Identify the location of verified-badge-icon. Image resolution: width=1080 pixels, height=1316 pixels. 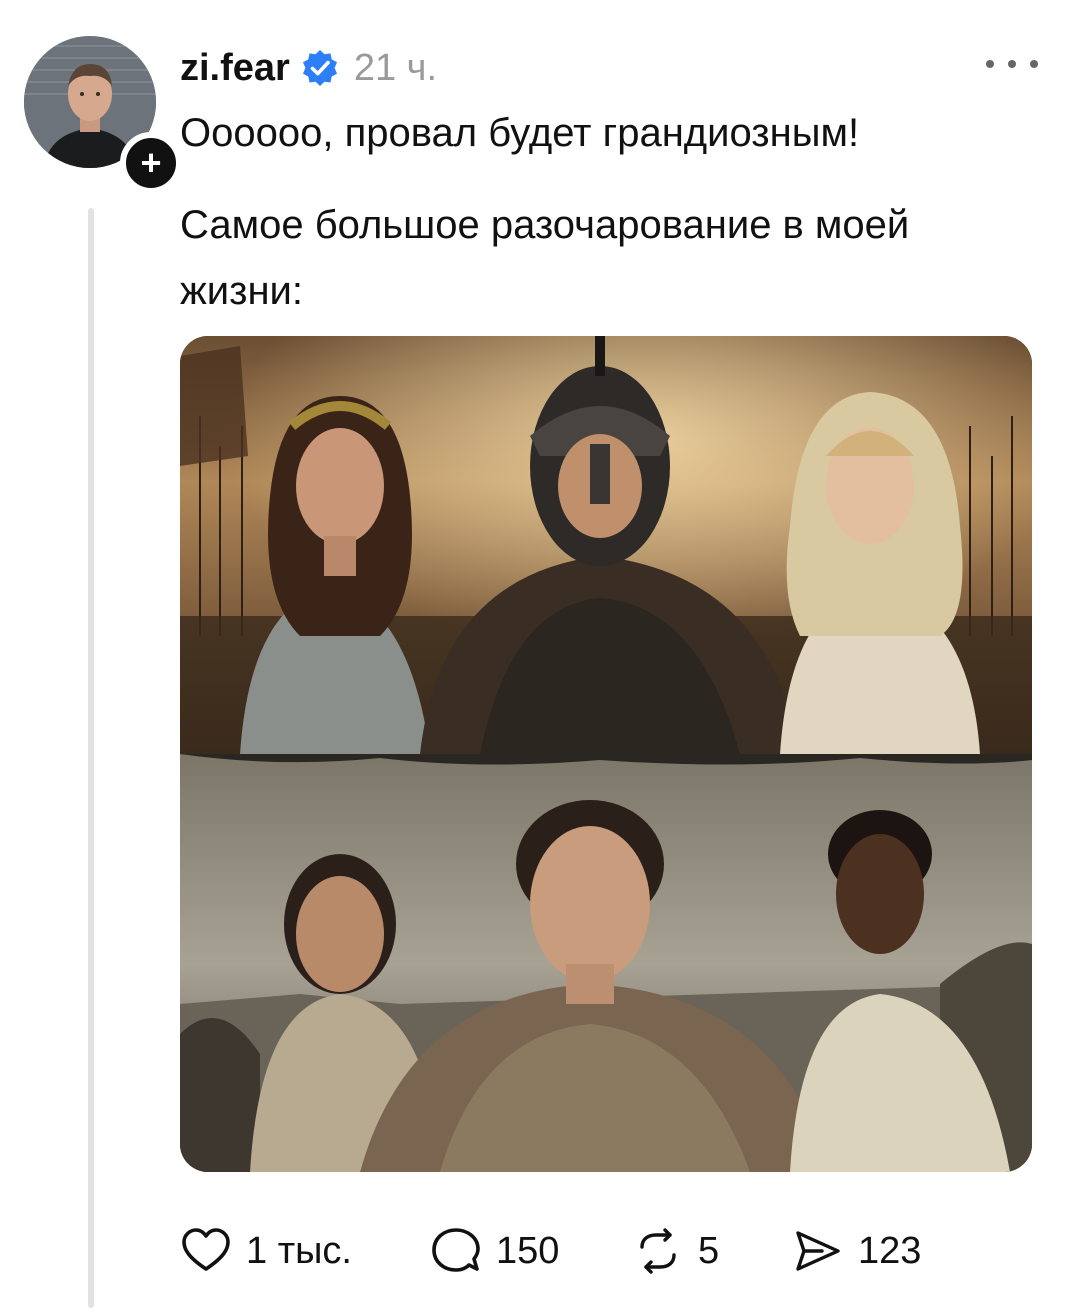
(320, 68).